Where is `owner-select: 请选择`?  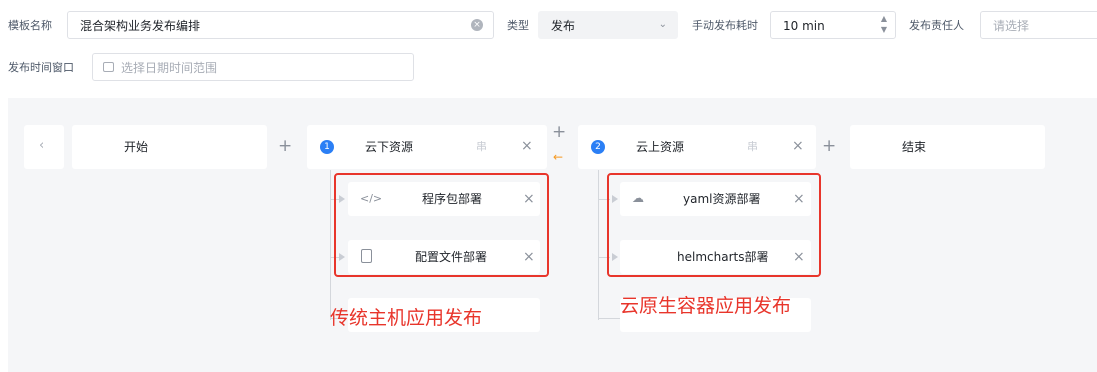
owner-select: 请选择 is located at coordinates (1038, 25).